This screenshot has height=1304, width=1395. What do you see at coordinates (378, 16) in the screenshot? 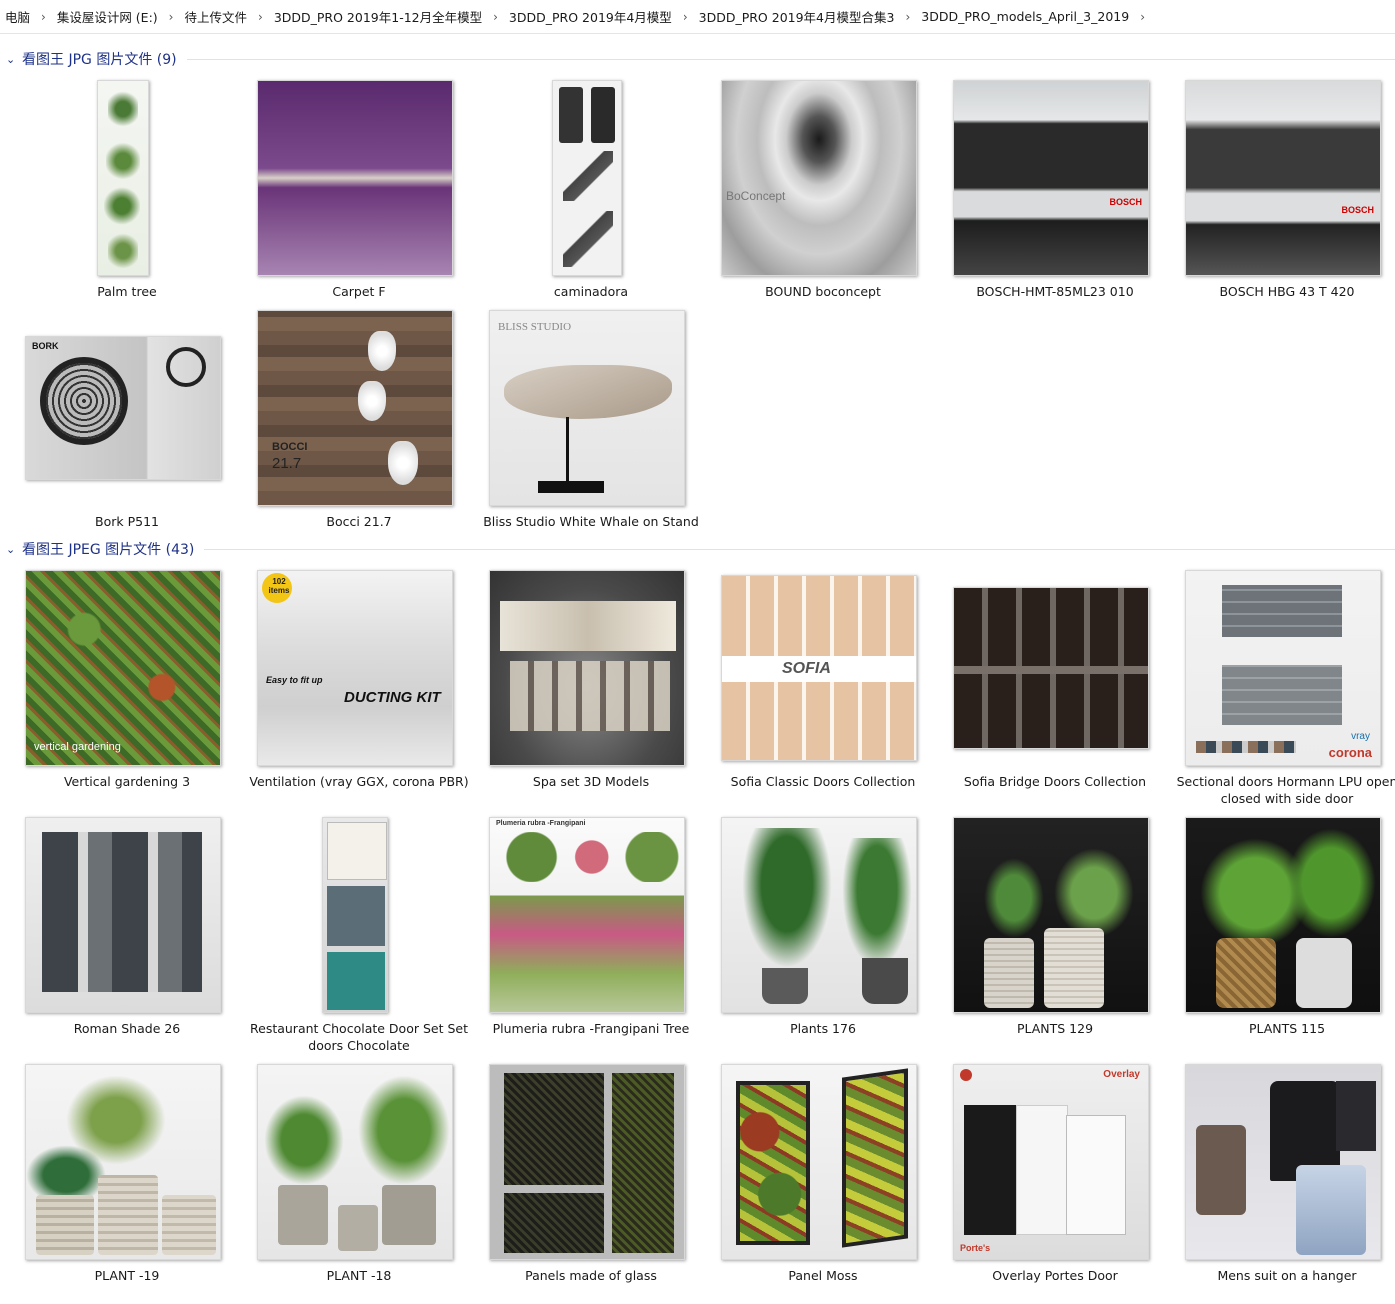
I see `breadcrumb-item: 3DDD_PRO 2019年1-12月全年模型` at bounding box center [378, 16].